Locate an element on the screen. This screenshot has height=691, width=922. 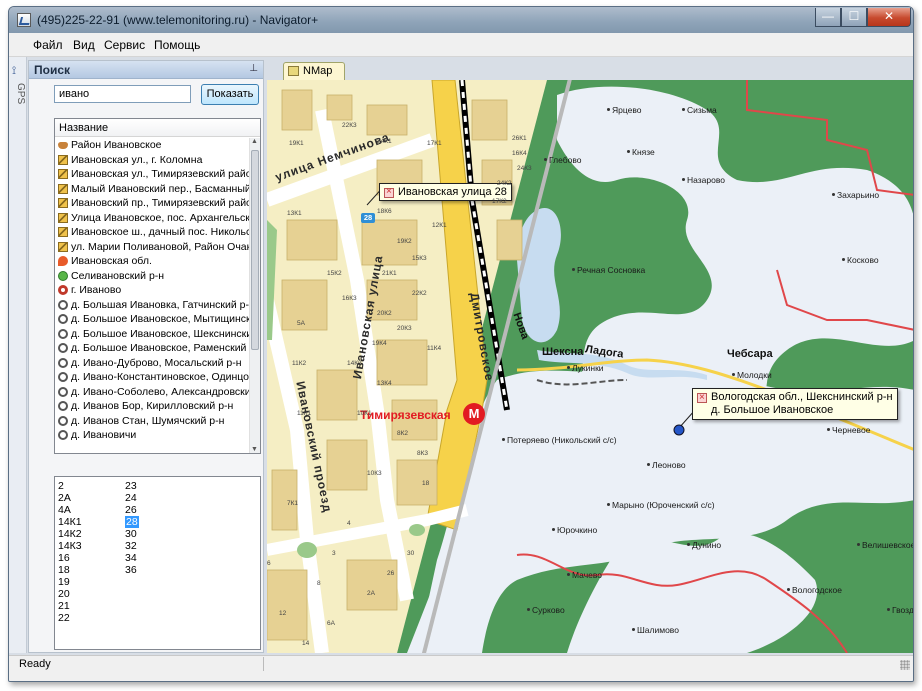
close-button: ✕ is located at coordinates (889, 17).